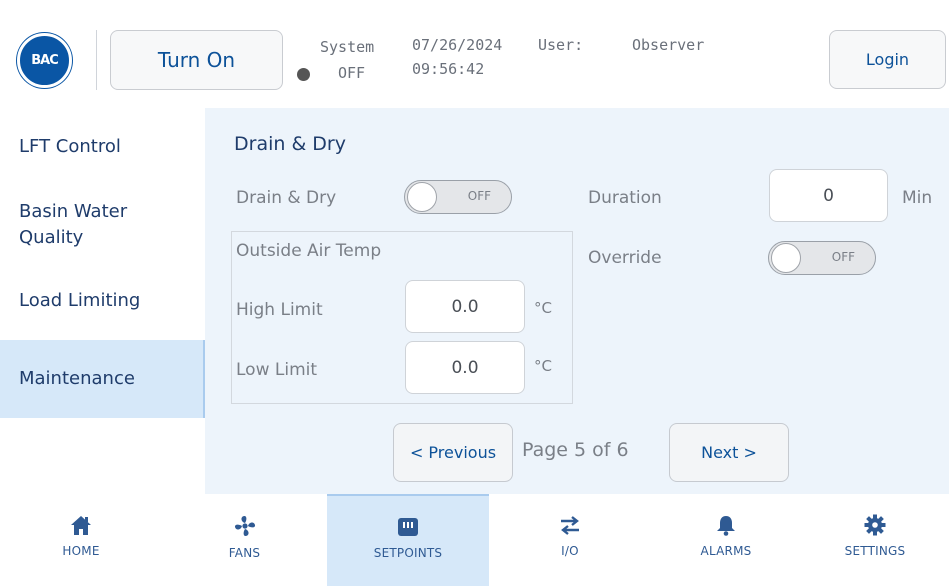  Describe the element at coordinates (309, 251) in the screenshot. I see `outside-air-temp-title: Outside Air Temp` at that location.